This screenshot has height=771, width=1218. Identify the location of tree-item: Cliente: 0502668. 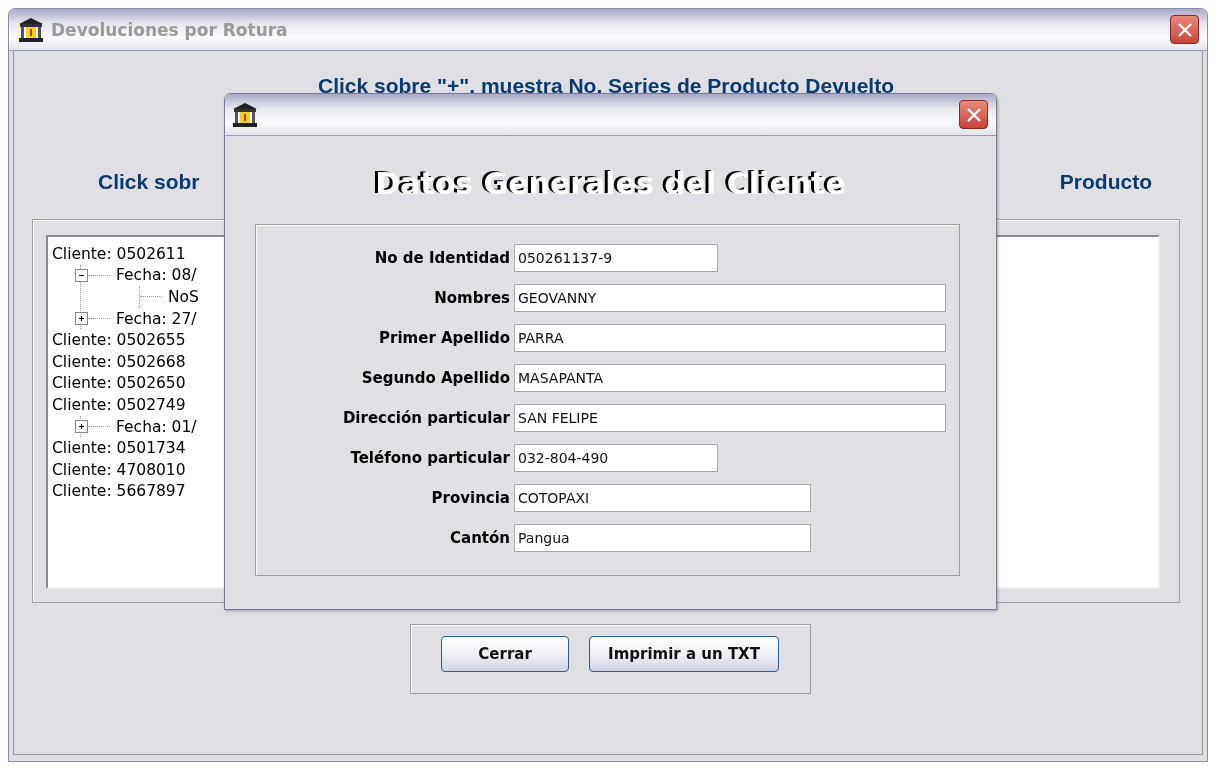
(119, 361).